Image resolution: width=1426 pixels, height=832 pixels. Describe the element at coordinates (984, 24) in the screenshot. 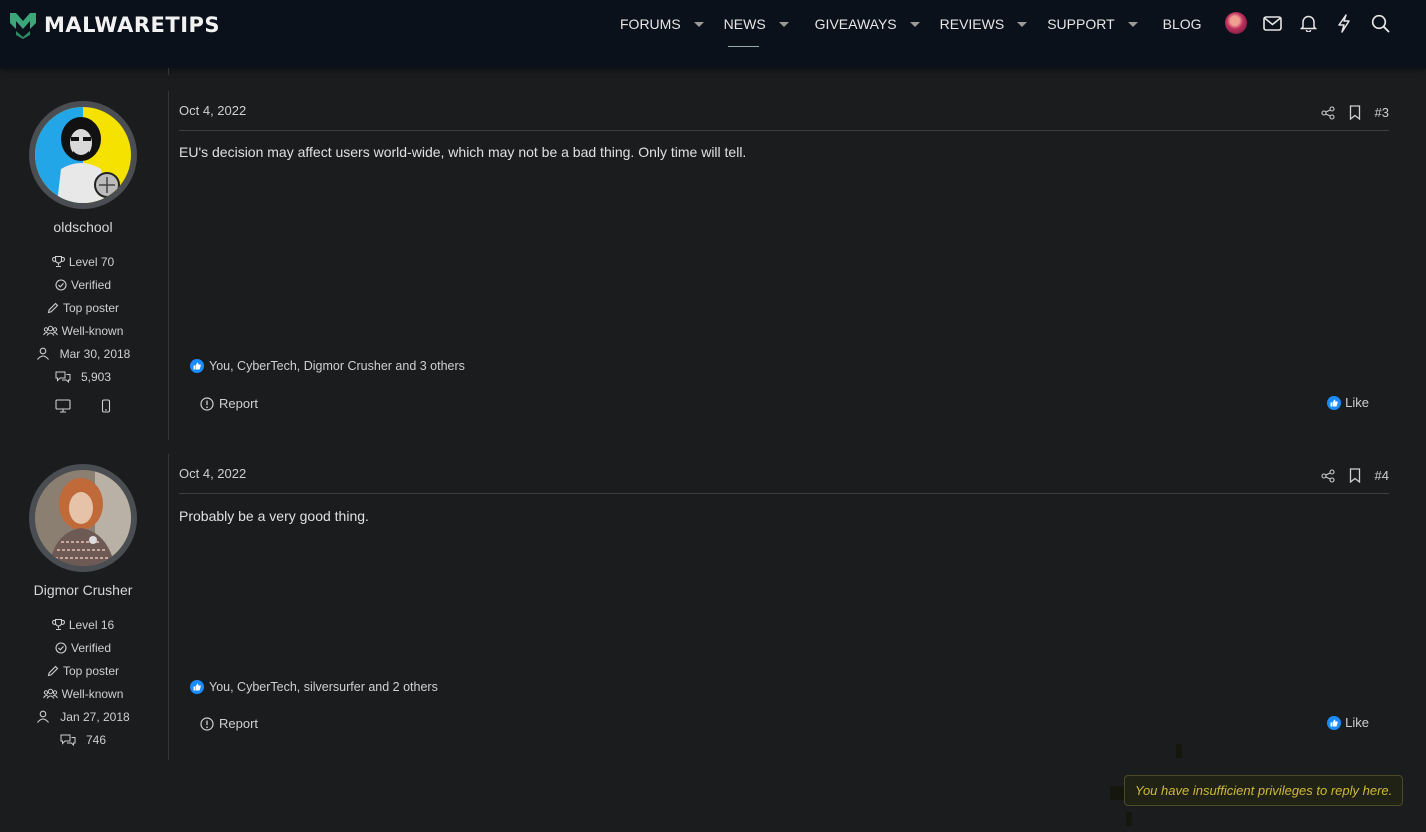

I see `nav-reviews: REVIEWS` at that location.